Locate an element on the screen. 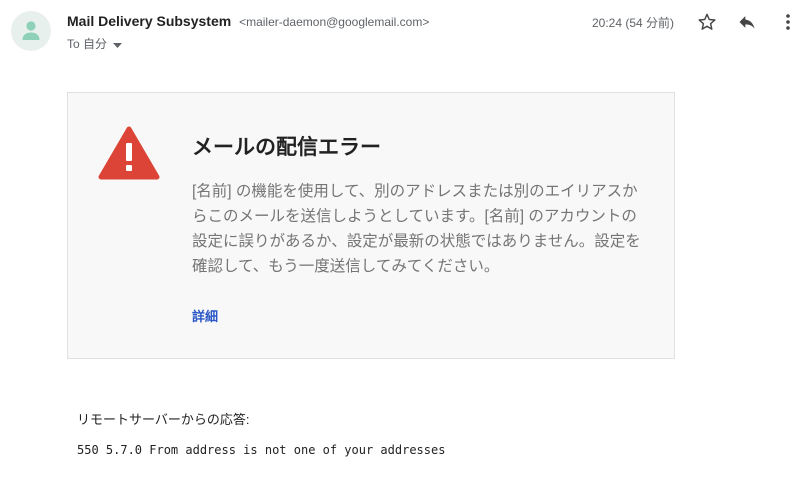 Image resolution: width=809 pixels, height=478 pixels. message-timestamp: 20:24 (54 分前) is located at coordinates (633, 23).